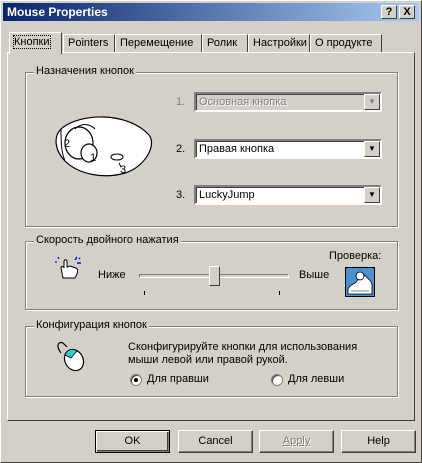 The height and width of the screenshot is (463, 422). I want to click on cancel-button: Cancel, so click(215, 441).